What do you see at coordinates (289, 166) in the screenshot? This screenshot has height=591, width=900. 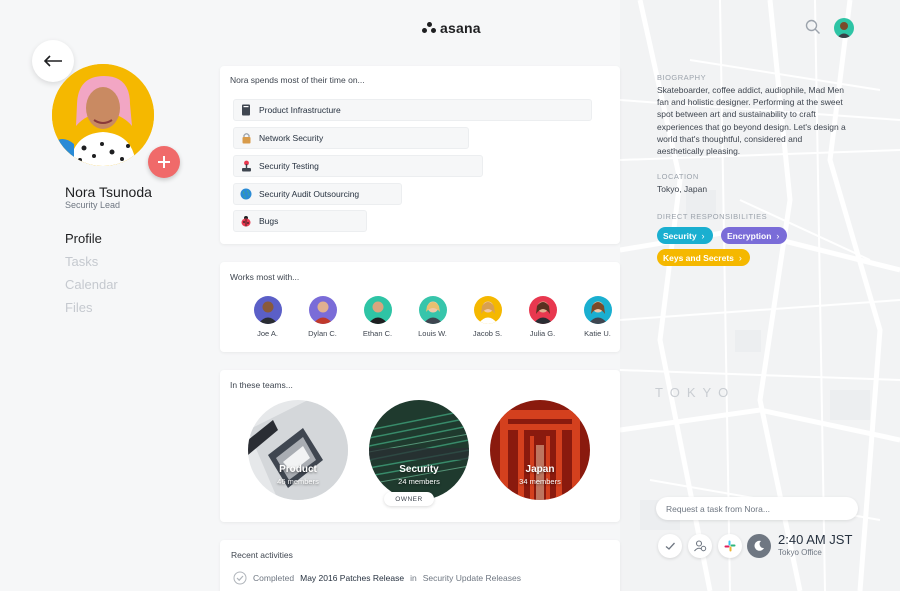 I see `project-label: Security Testing` at bounding box center [289, 166].